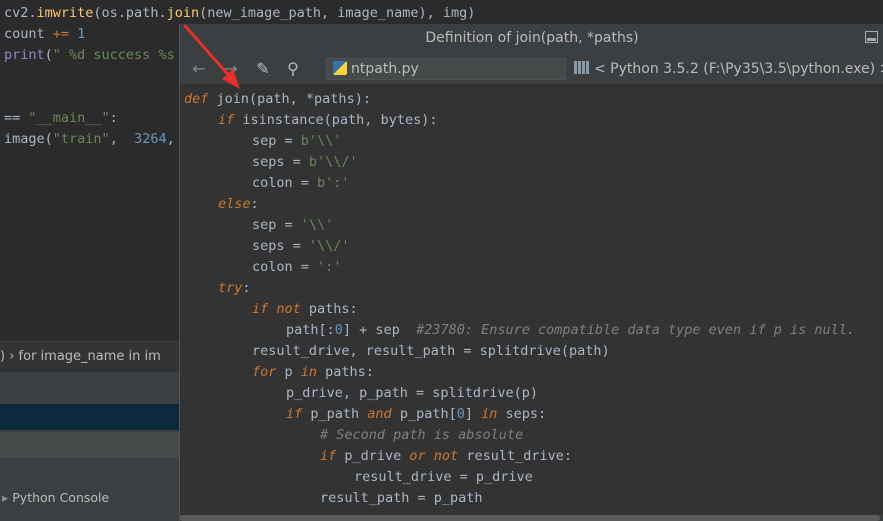 The height and width of the screenshot is (521, 883). I want to click on code-token: seps, so click(272, 246).